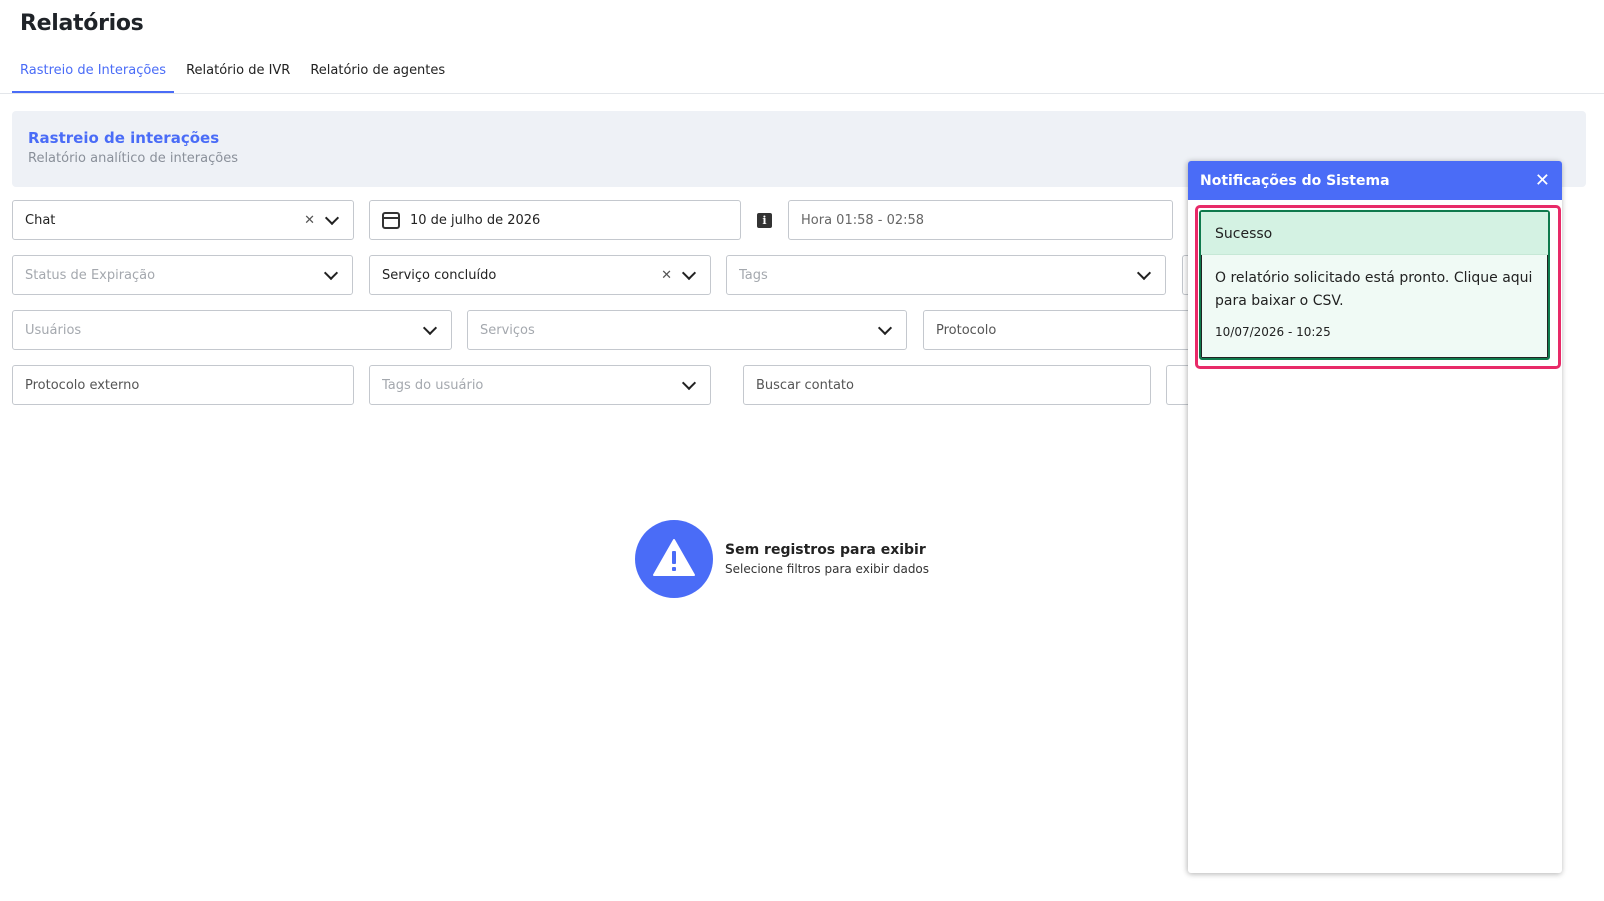  I want to click on protocol-placeholder: Protocolo, so click(966, 330).